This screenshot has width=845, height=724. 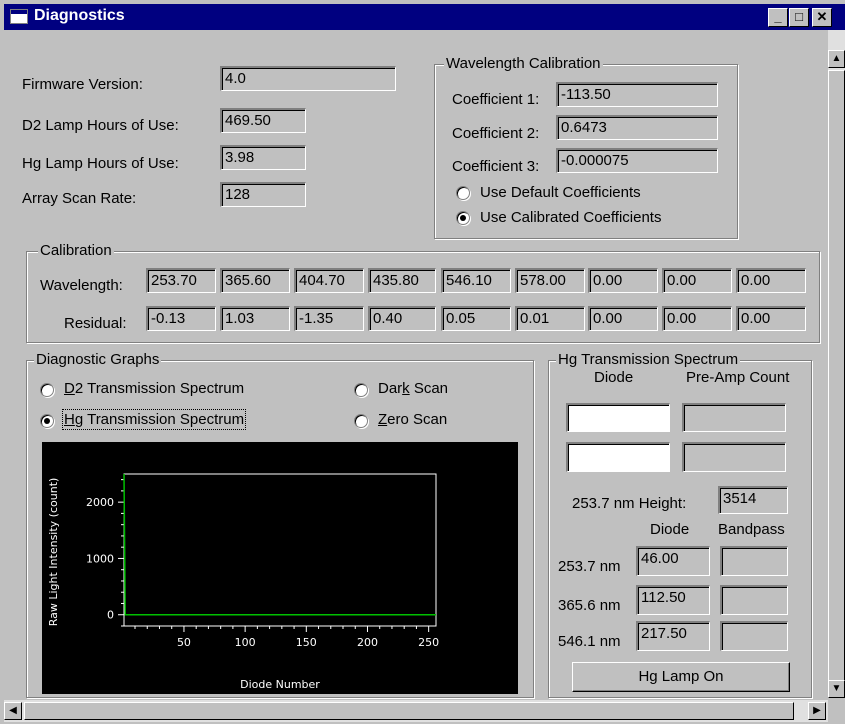 What do you see at coordinates (263, 120) in the screenshot?
I see `d2-hours-field: 469.50` at bounding box center [263, 120].